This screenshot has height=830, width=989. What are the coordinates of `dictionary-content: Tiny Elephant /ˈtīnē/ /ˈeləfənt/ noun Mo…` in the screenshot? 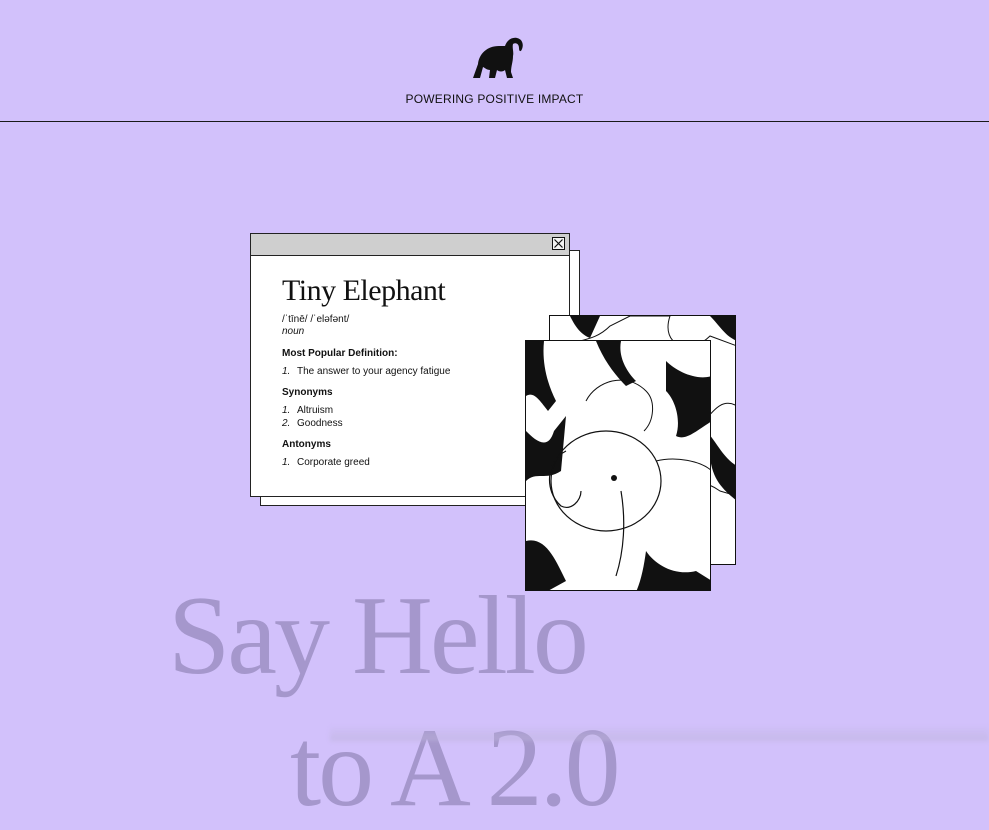 It's located at (419, 371).